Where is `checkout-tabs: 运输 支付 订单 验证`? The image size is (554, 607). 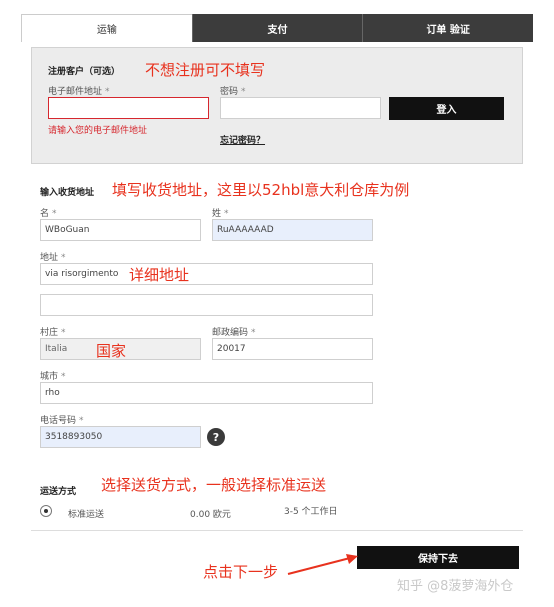 checkout-tabs: 运输 支付 订单 验证 is located at coordinates (277, 28).